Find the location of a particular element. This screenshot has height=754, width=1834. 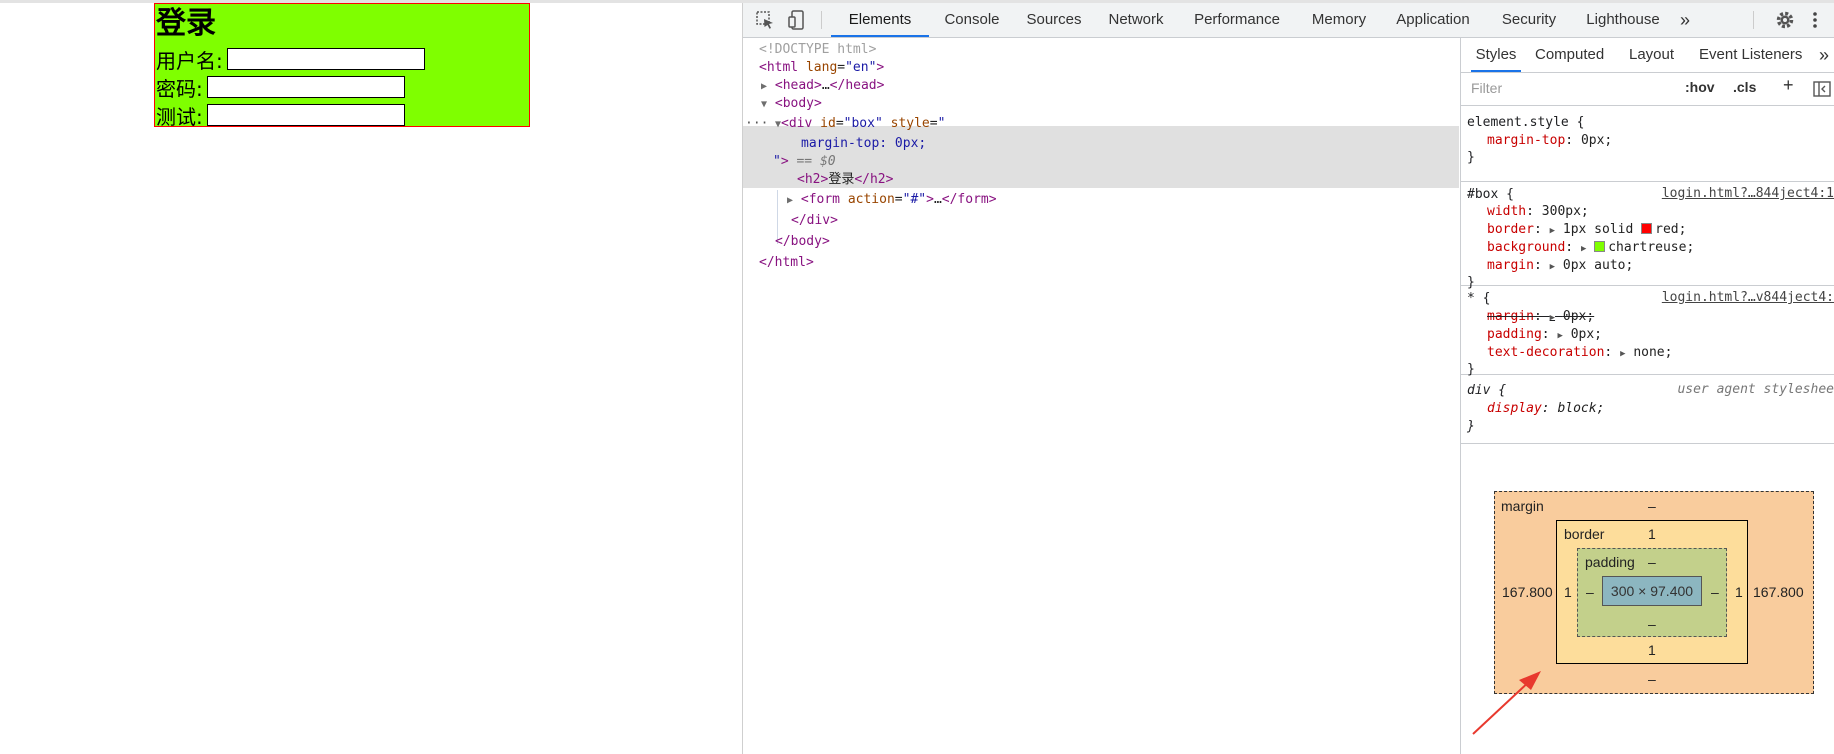

padding-left-value: – is located at coordinates (1590, 592).